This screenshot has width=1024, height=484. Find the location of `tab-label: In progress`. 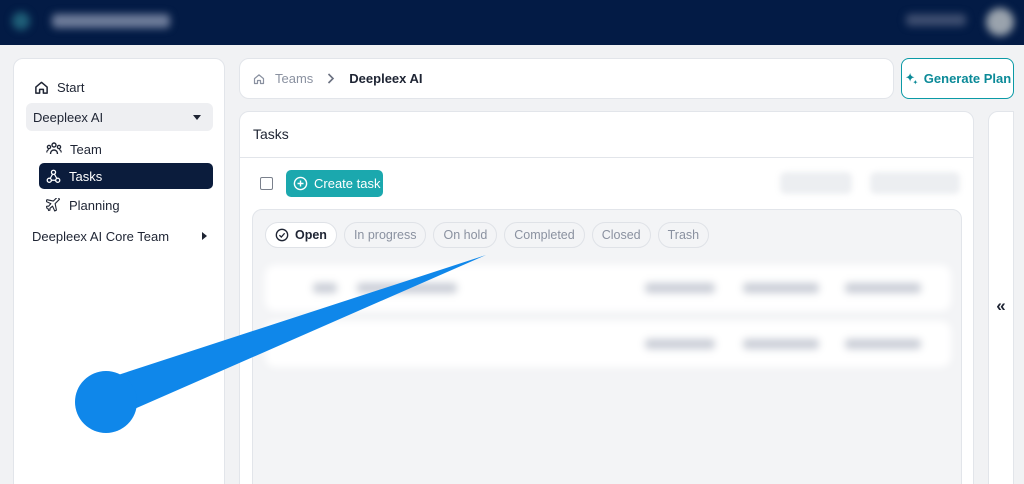

tab-label: In progress is located at coordinates (385, 235).